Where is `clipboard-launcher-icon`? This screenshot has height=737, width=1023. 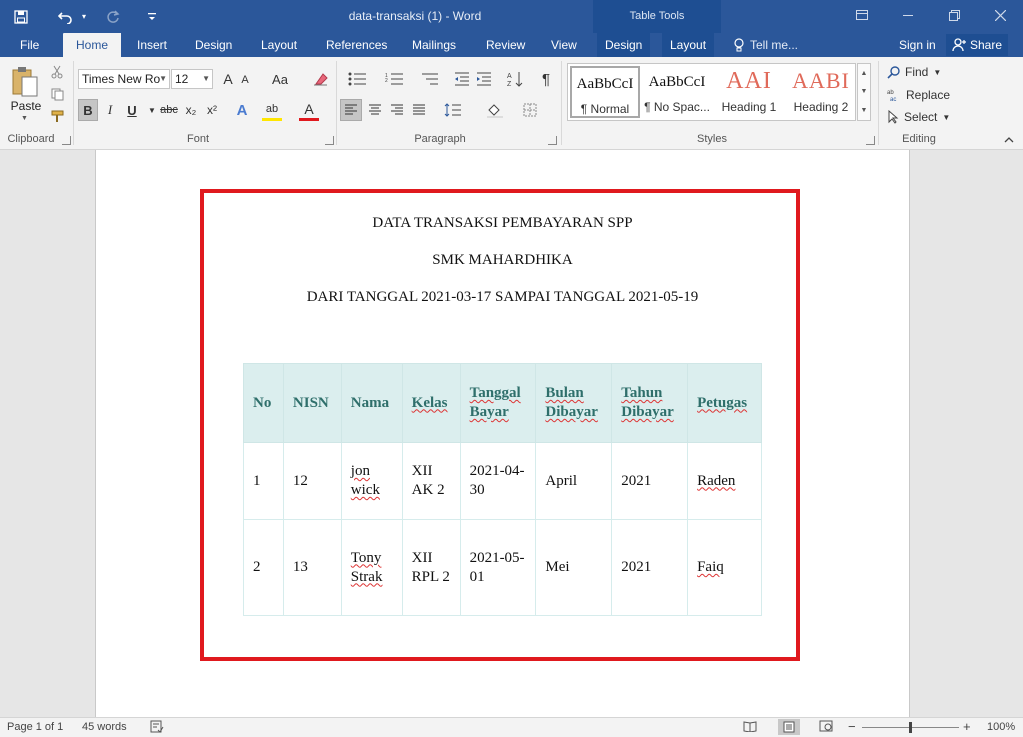 clipboard-launcher-icon is located at coordinates (66, 140).